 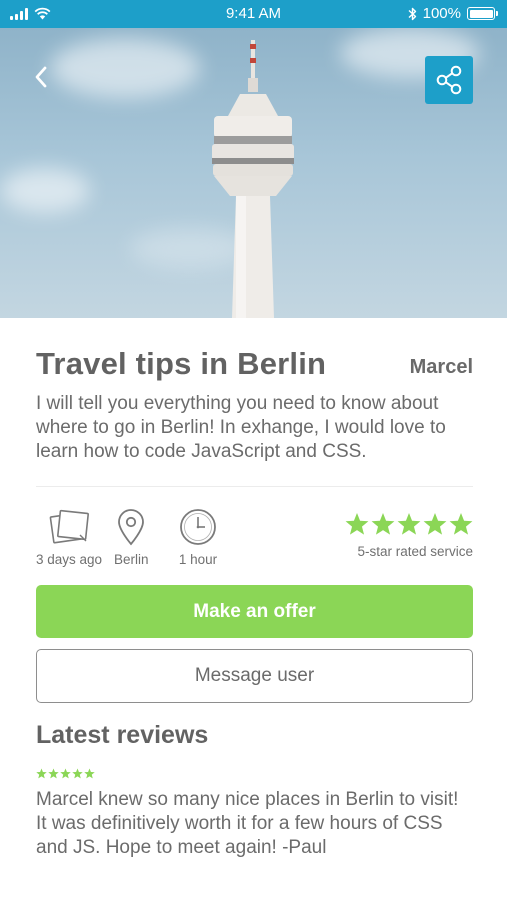 I want to click on notes-icon, so click(x=69, y=526).